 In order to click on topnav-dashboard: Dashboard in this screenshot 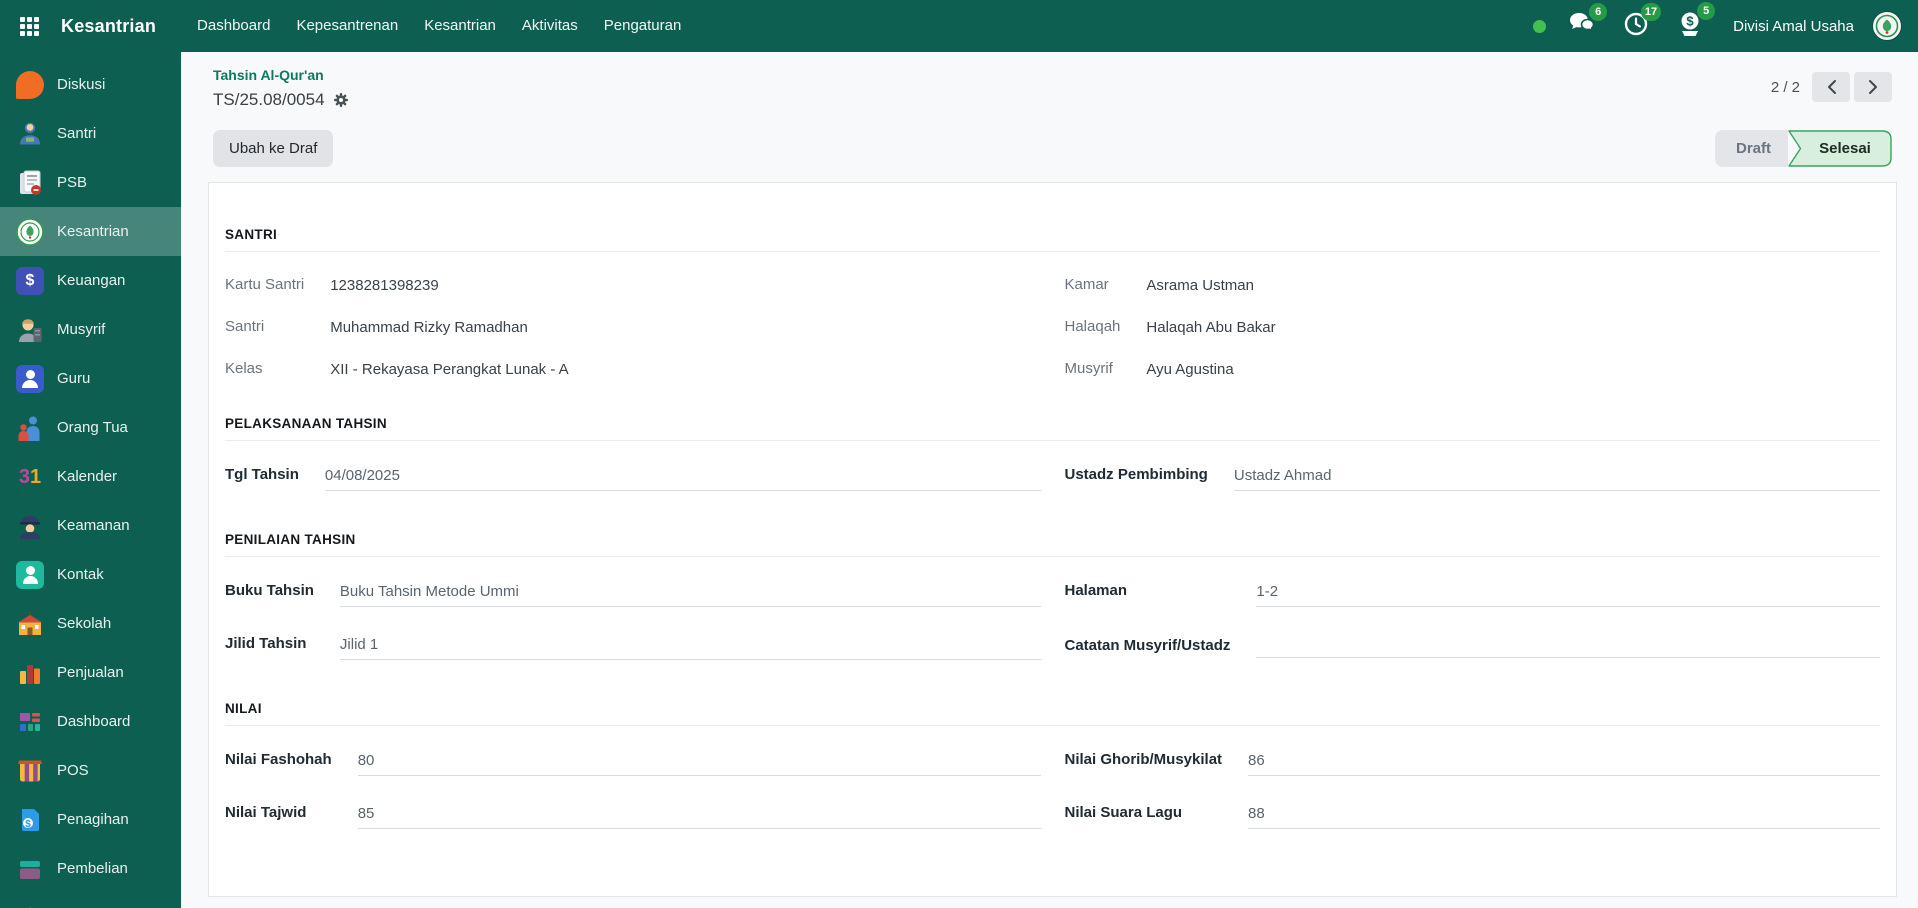, I will do `click(233, 26)`.